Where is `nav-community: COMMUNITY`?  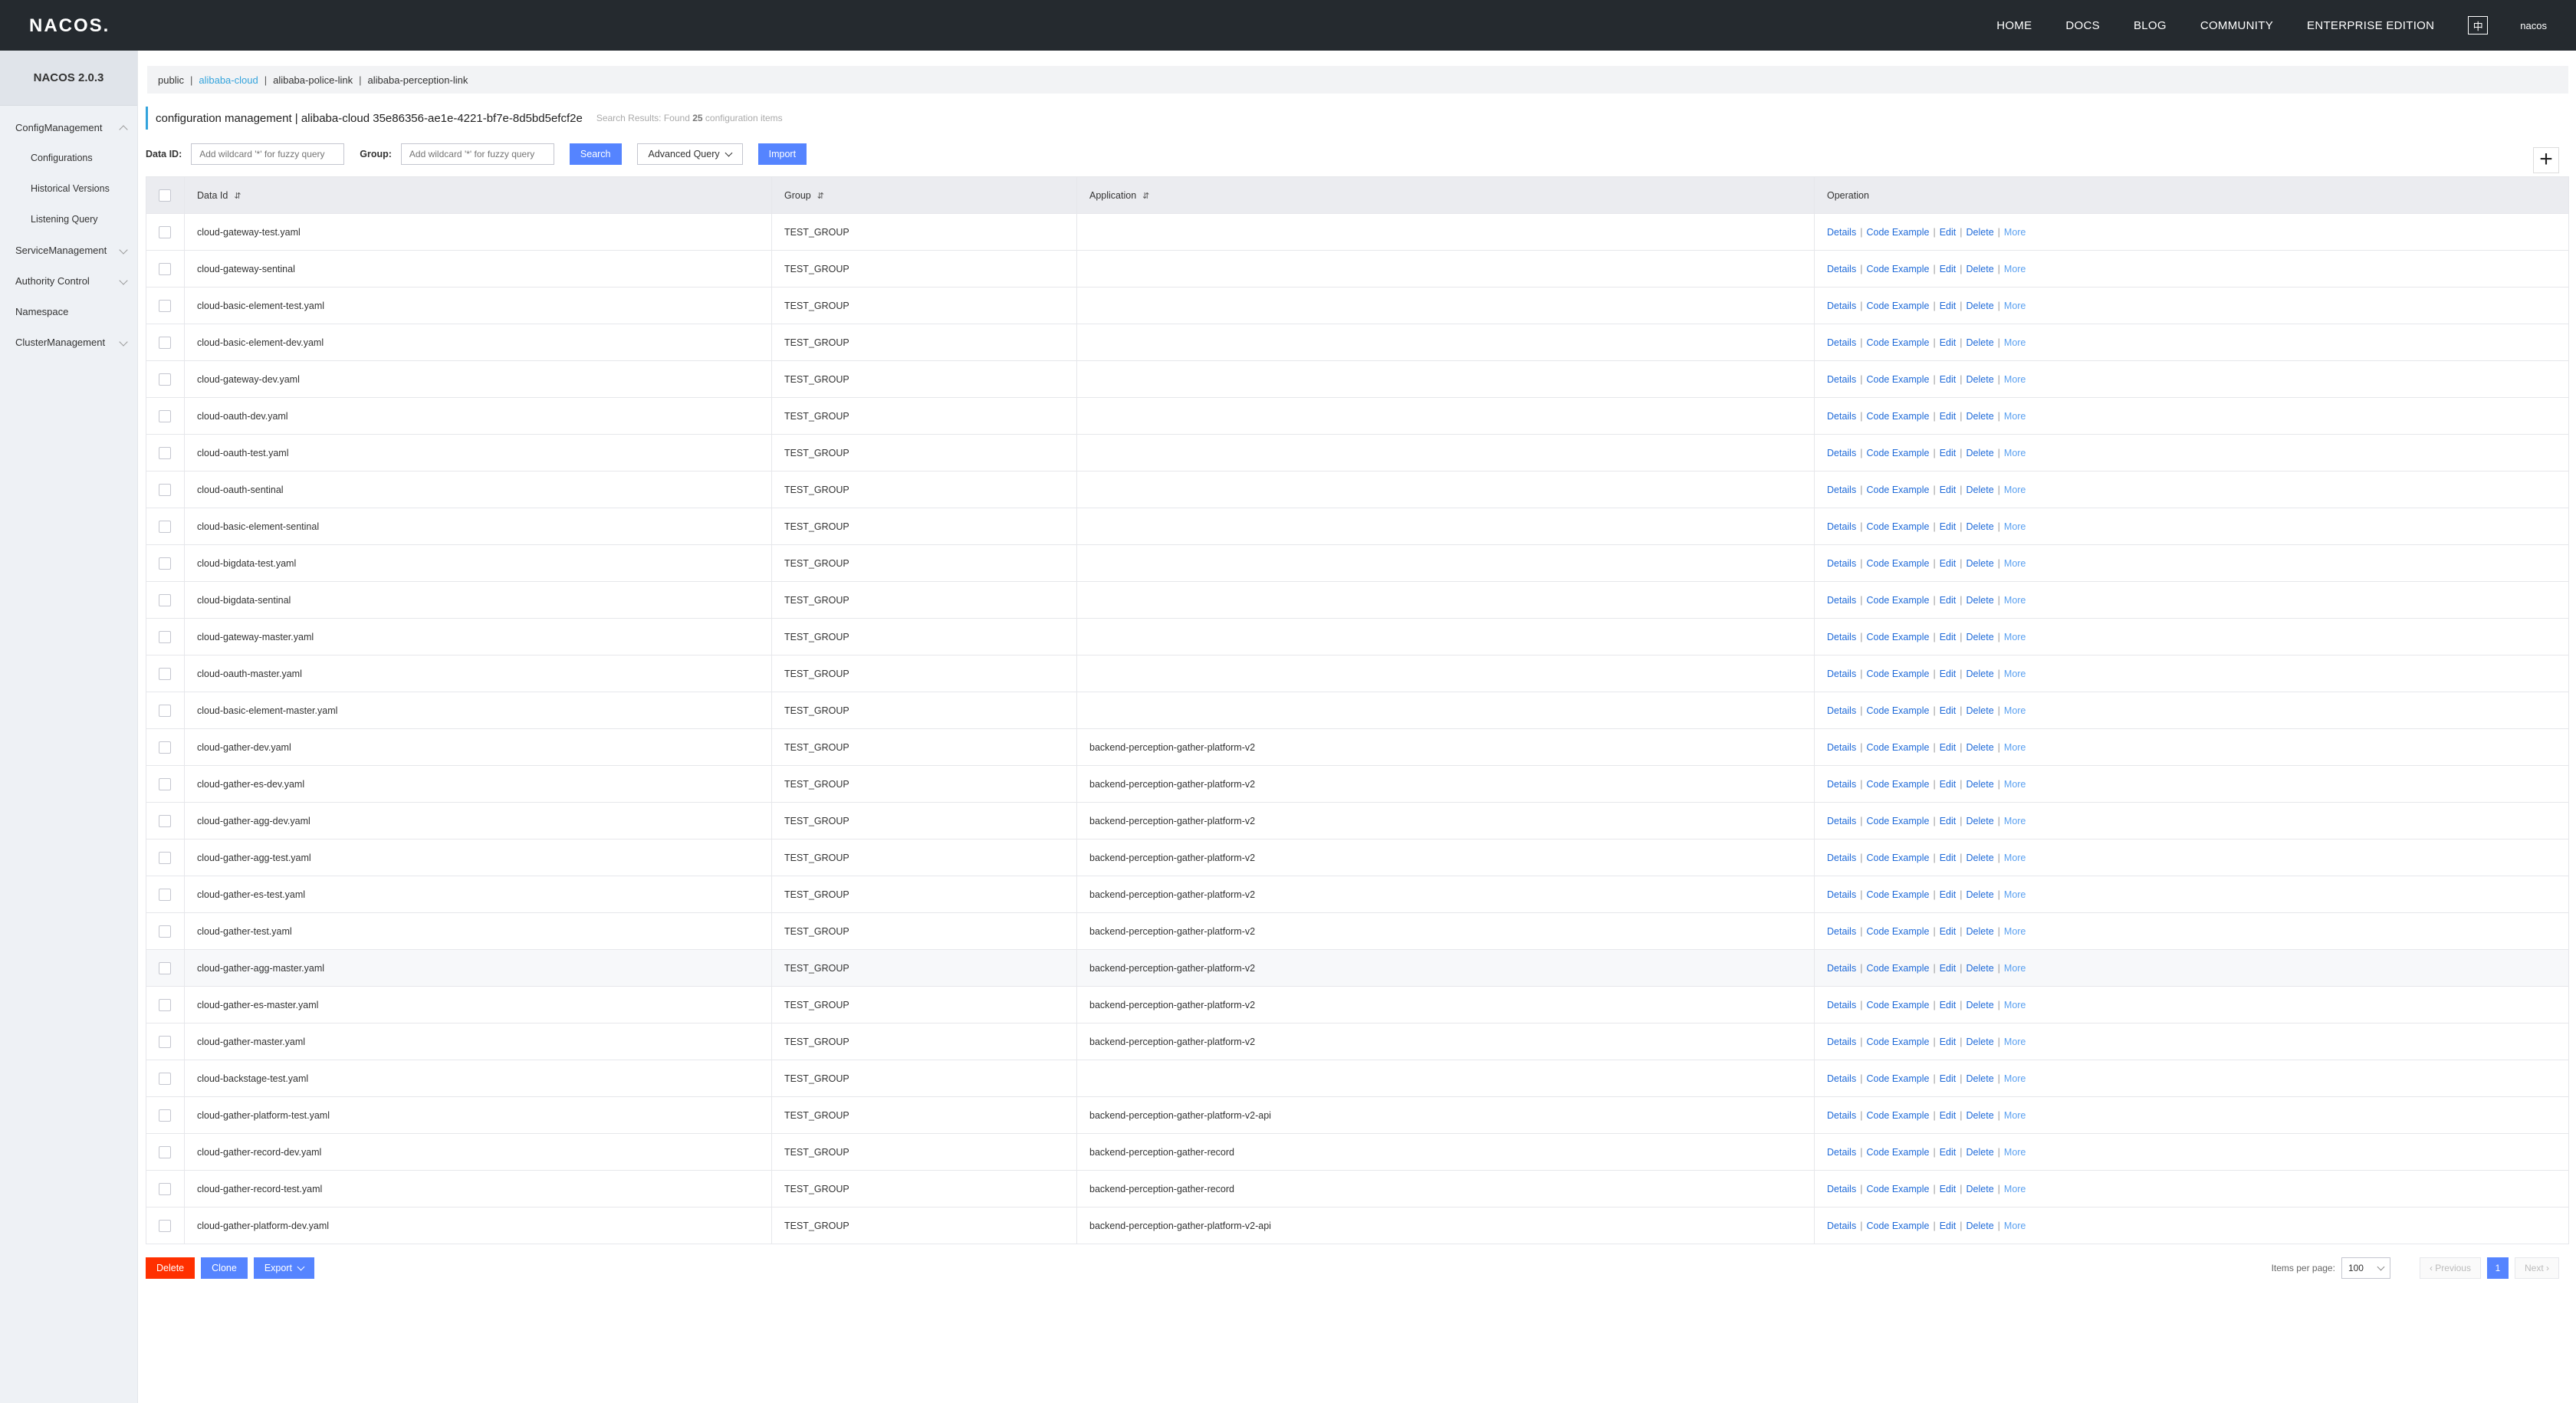 nav-community: COMMUNITY is located at coordinates (2237, 25).